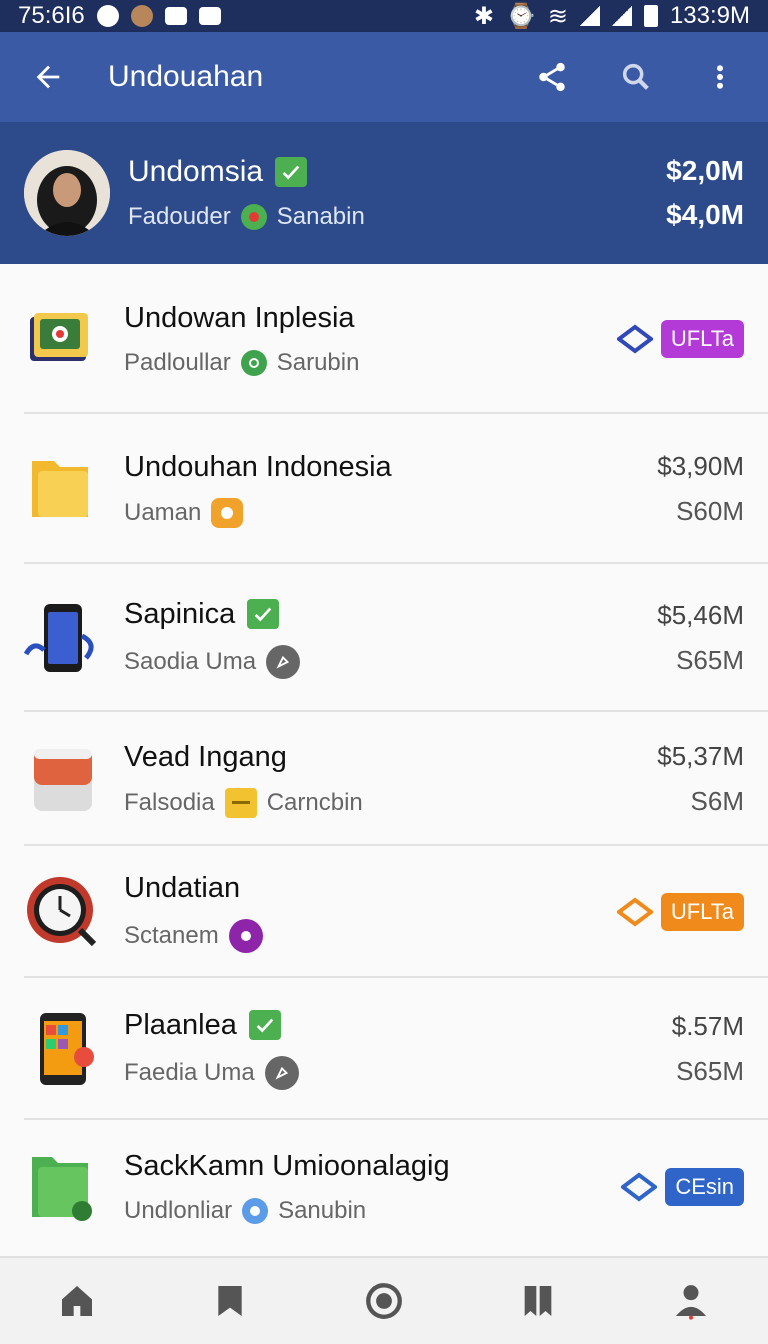  What do you see at coordinates (390, 779) in the screenshot?
I see `list-item-text: Vead Ingang Falsodia Carncbin` at bounding box center [390, 779].